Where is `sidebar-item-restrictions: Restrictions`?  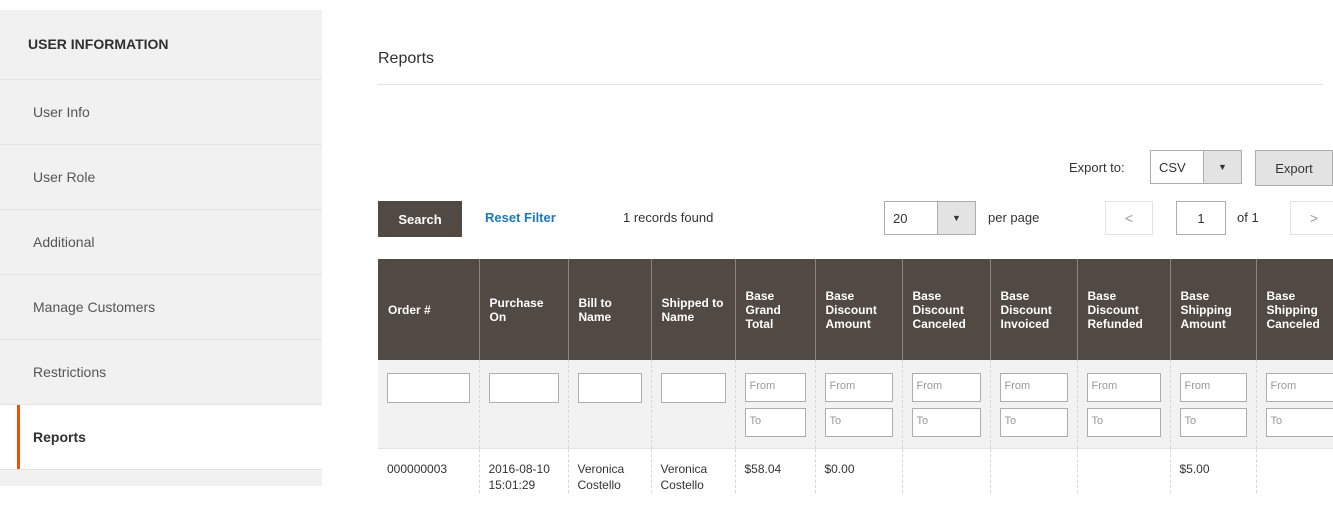
sidebar-item-restrictions: Restrictions is located at coordinates (161, 372).